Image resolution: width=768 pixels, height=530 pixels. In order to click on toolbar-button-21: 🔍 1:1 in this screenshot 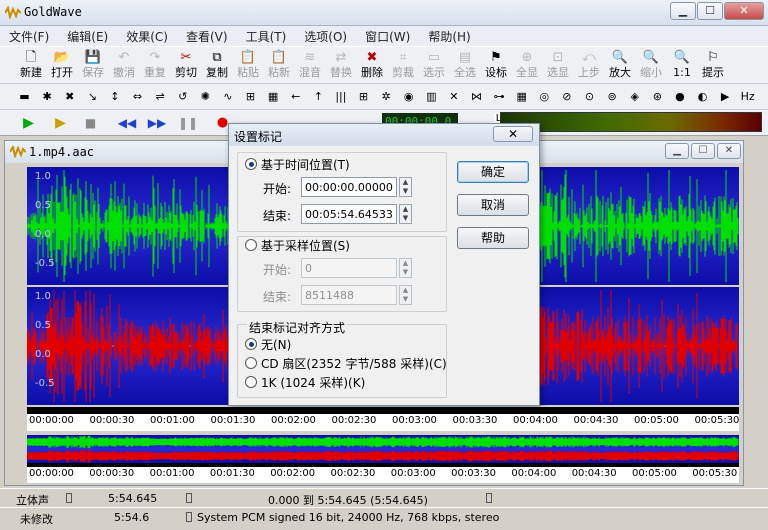, I will do `click(682, 66)`.